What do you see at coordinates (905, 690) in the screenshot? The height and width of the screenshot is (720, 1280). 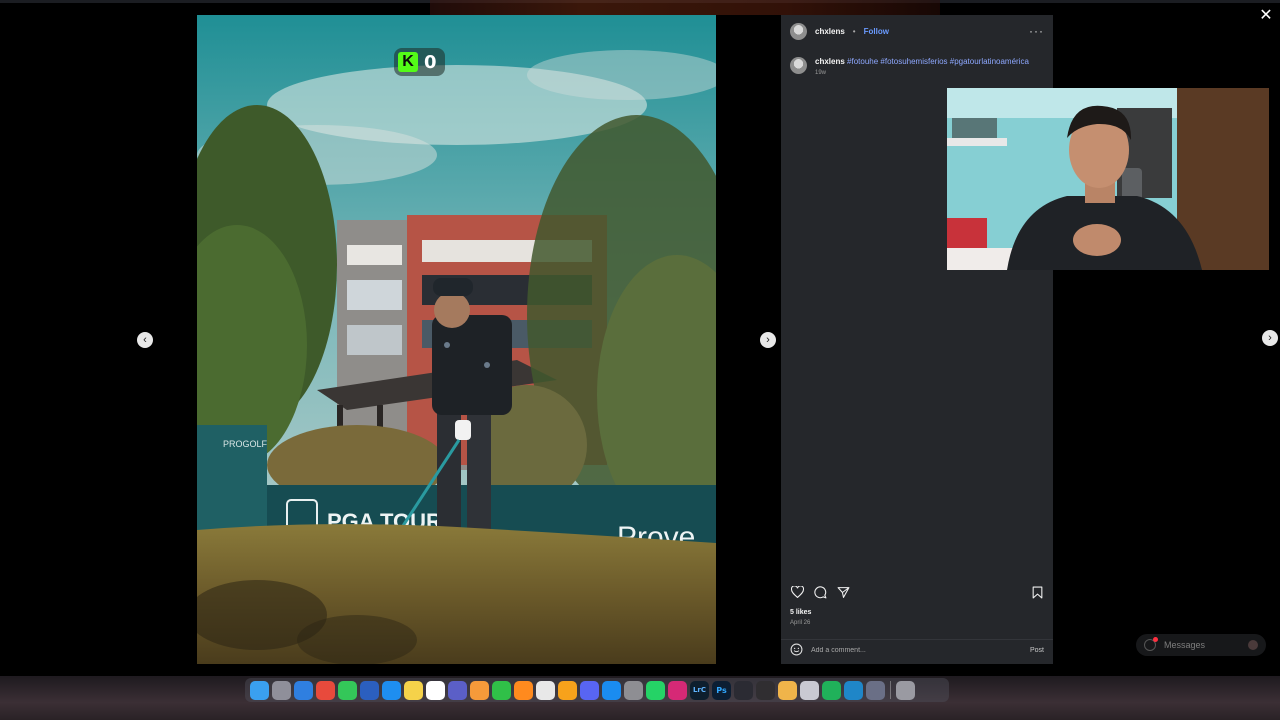 I see `trash-icon` at bounding box center [905, 690].